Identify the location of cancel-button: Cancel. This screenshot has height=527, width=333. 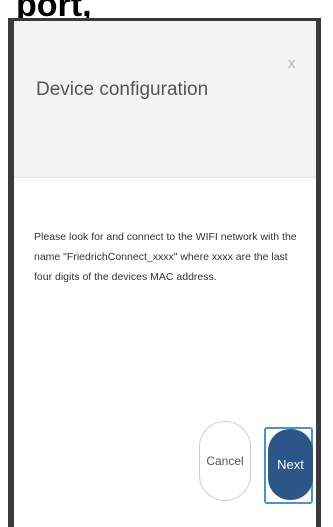
(225, 461).